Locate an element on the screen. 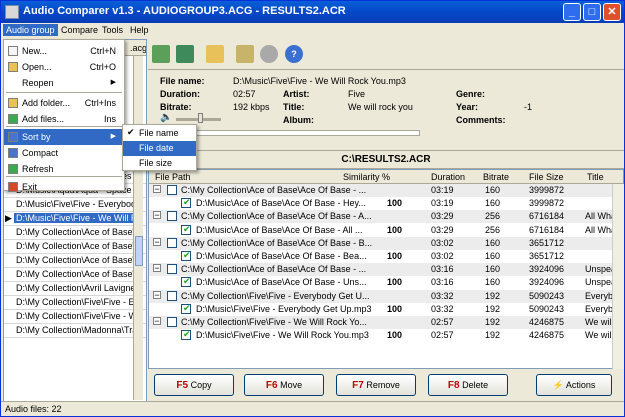 The width and height of the screenshot is (625, 417). sort-option-file-size: File size is located at coordinates (159, 163).